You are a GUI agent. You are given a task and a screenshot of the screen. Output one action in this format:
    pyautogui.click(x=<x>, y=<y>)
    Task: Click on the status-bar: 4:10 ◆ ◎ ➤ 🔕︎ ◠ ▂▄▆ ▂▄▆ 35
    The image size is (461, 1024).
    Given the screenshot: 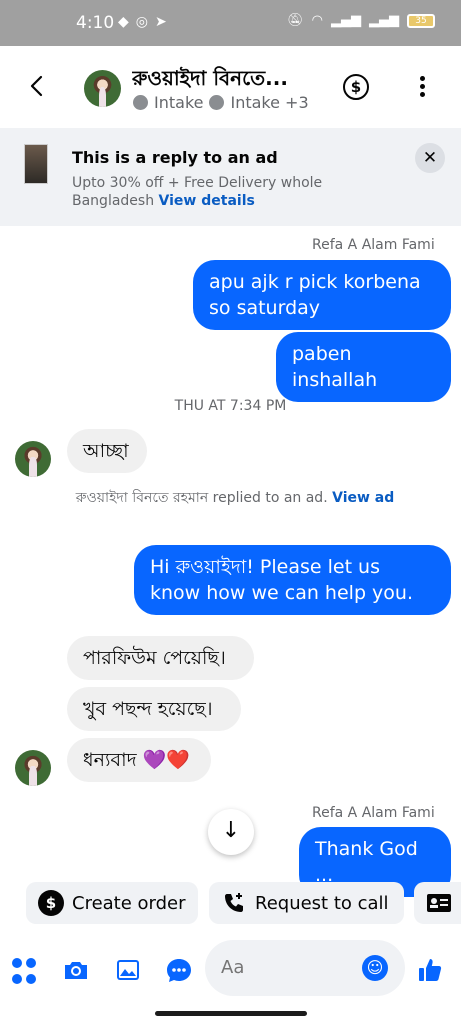 What is the action you would take?
    pyautogui.click(x=230, y=23)
    